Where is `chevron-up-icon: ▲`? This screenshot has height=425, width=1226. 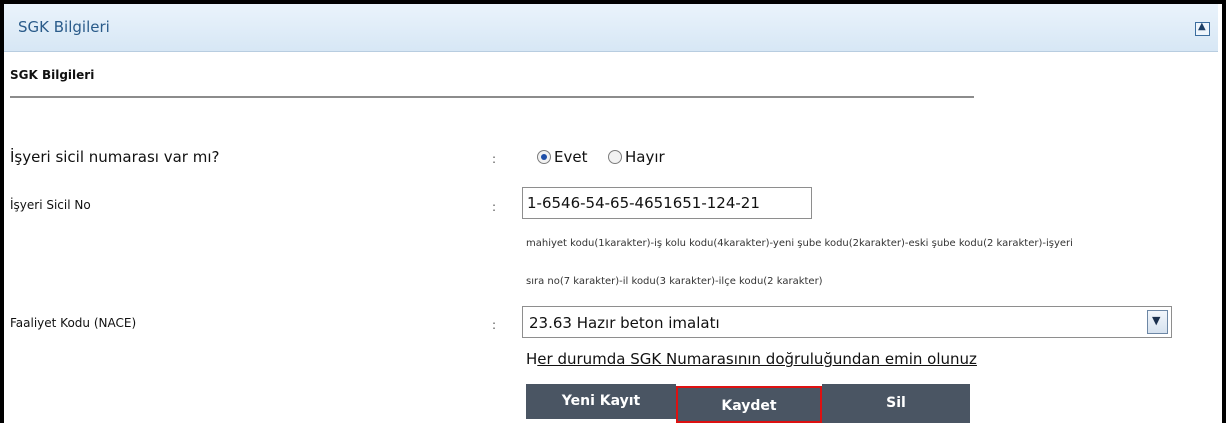 chevron-up-icon: ▲ is located at coordinates (1202, 26).